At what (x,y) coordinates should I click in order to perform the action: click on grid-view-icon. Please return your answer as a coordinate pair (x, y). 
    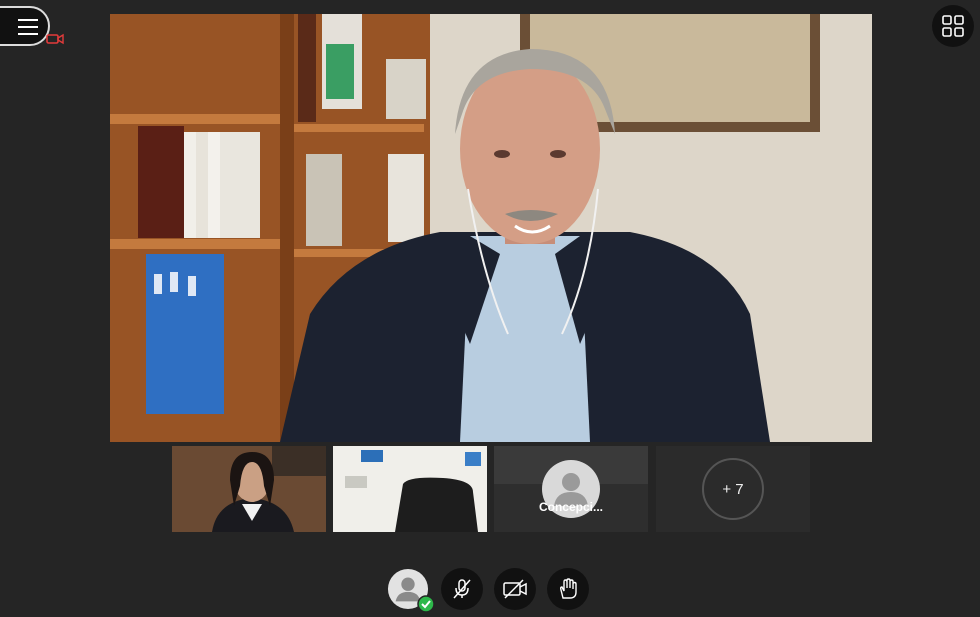
    Looking at the image, I should click on (953, 26).